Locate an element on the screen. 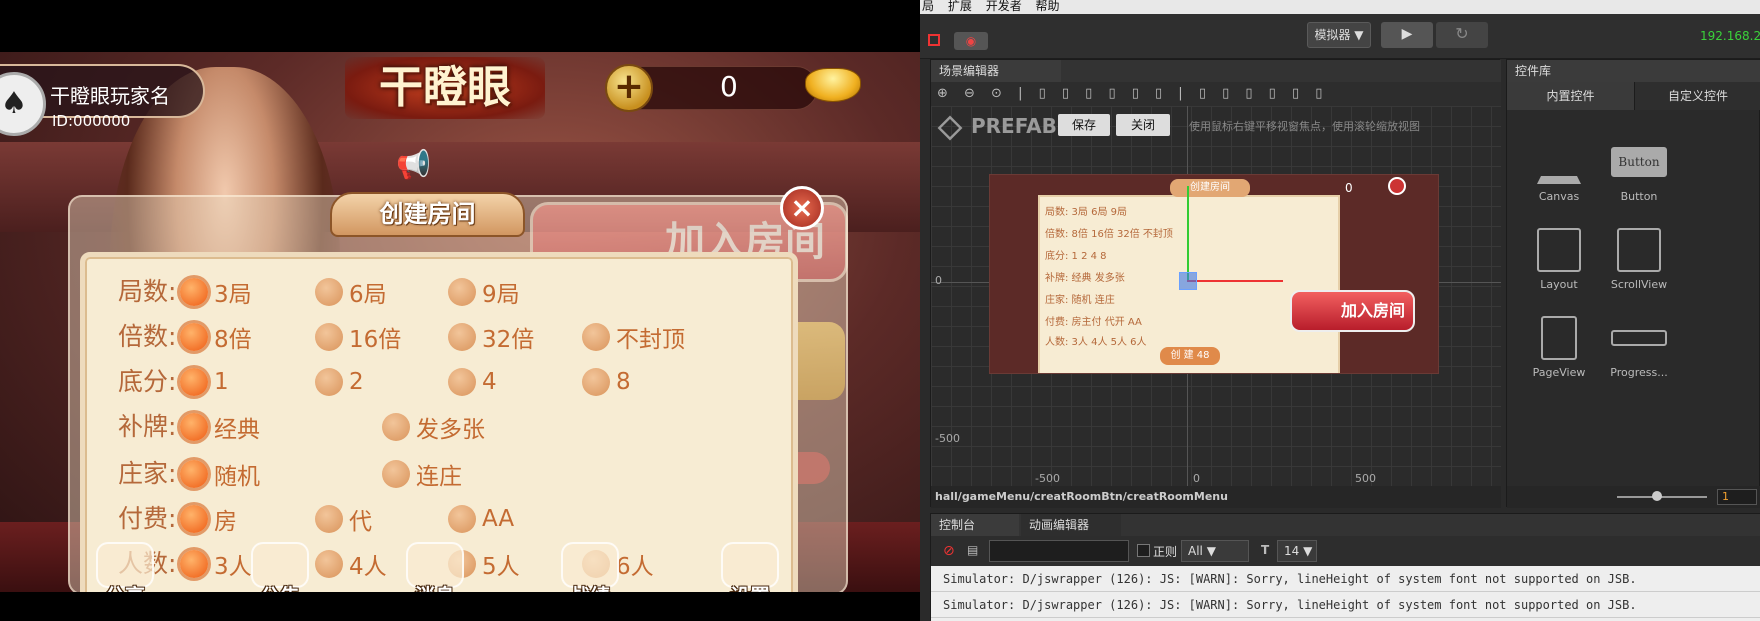 This screenshot has height=621, width=1760. font-size-select: 14 ▼ is located at coordinates (1297, 551).